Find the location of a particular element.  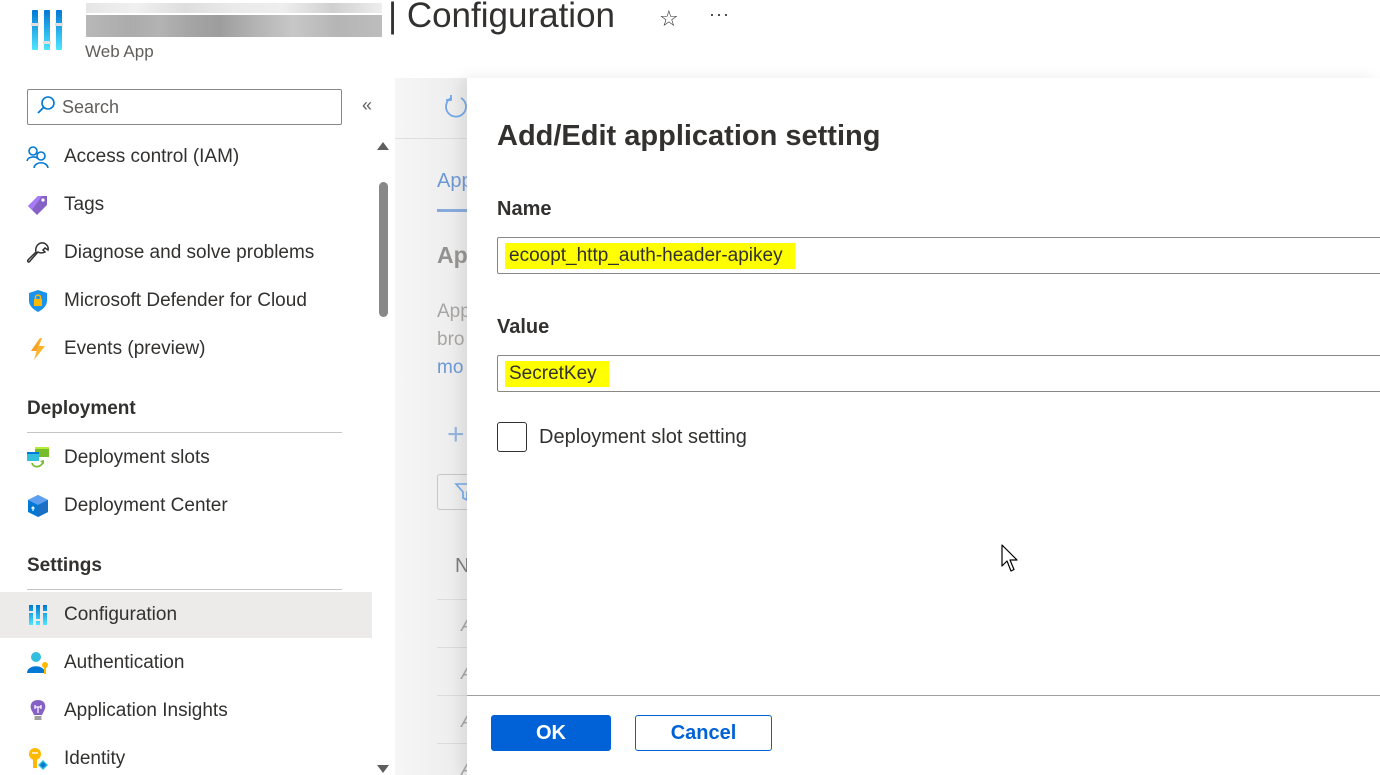

sidebar-item-label: Configuration is located at coordinates (121, 614).